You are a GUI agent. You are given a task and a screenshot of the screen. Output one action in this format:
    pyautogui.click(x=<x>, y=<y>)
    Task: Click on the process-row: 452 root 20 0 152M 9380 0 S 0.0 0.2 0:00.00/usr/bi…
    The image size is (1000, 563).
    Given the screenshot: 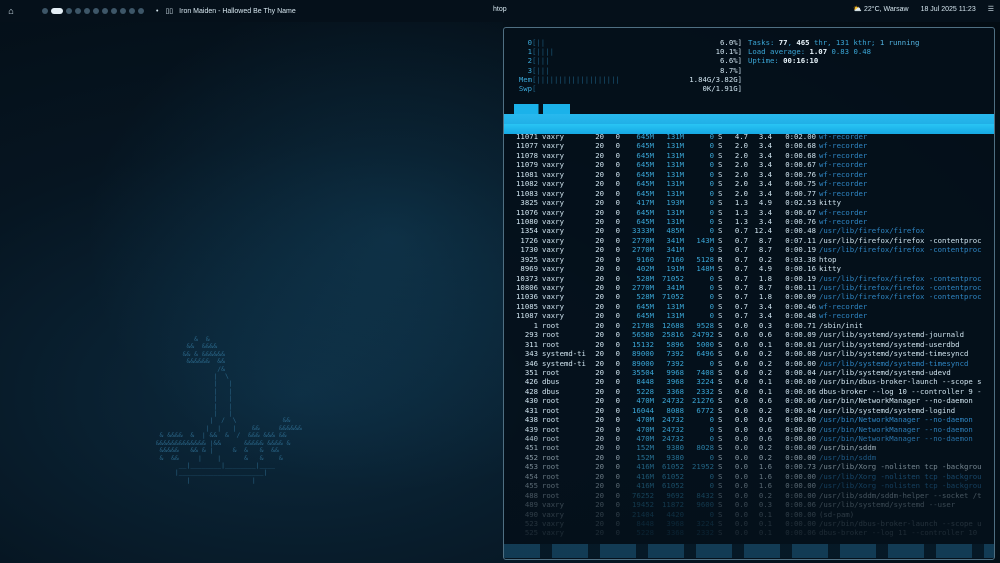 What is the action you would take?
    pyautogui.click(x=749, y=457)
    